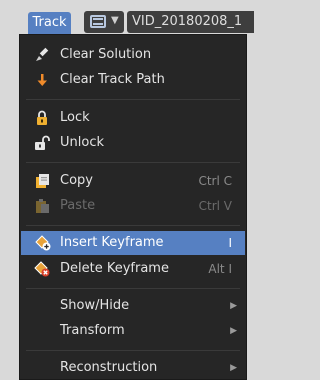 The height and width of the screenshot is (380, 320). What do you see at coordinates (133, 181) in the screenshot?
I see `menu-item-copy: Copy Ctrl C` at bounding box center [133, 181].